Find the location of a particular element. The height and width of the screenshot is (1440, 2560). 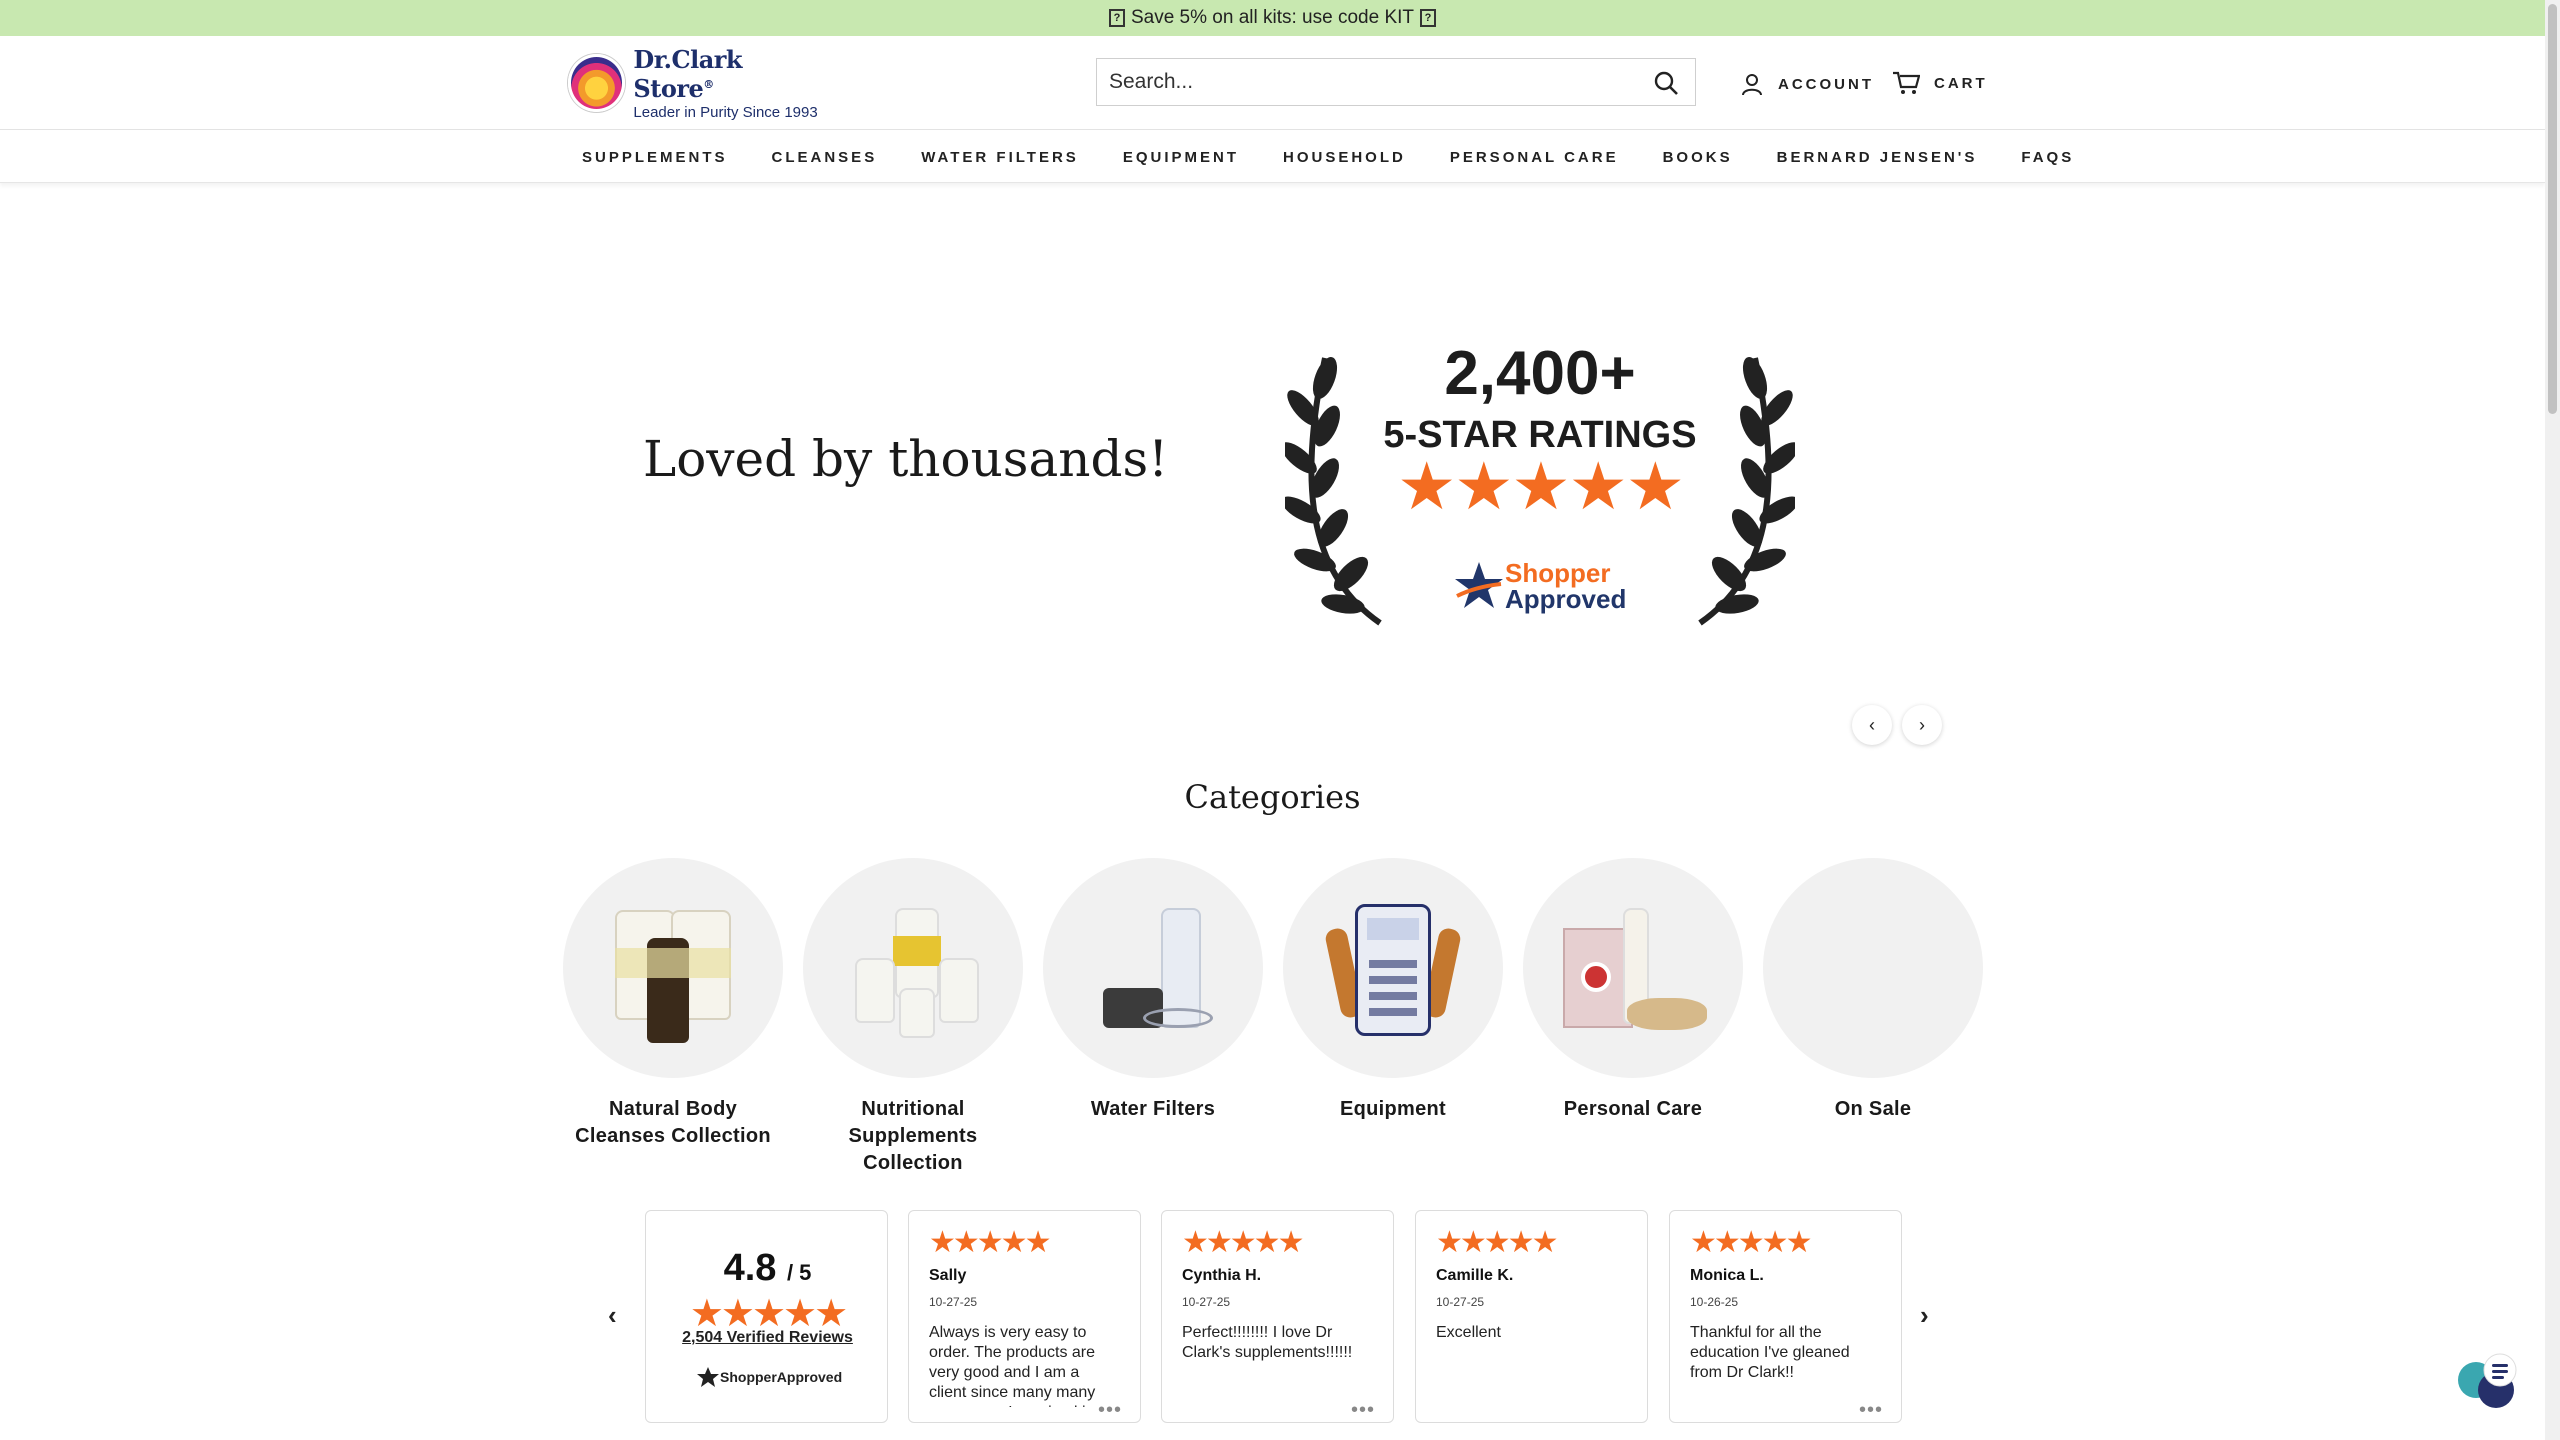

review-date: 10-26-25 is located at coordinates (1714, 1302).